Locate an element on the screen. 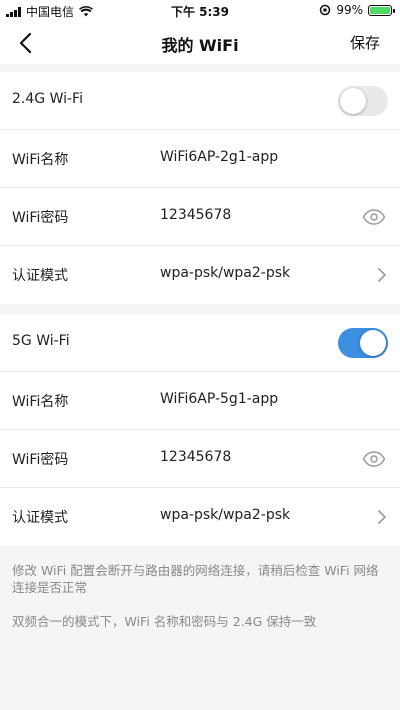 This screenshot has height=710, width=400. battery-fill is located at coordinates (380, 10).